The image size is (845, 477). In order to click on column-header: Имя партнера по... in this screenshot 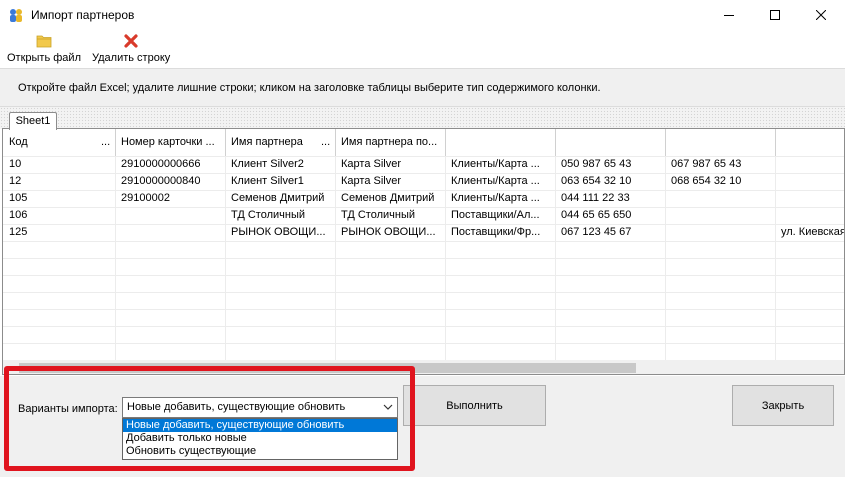, I will do `click(390, 142)`.